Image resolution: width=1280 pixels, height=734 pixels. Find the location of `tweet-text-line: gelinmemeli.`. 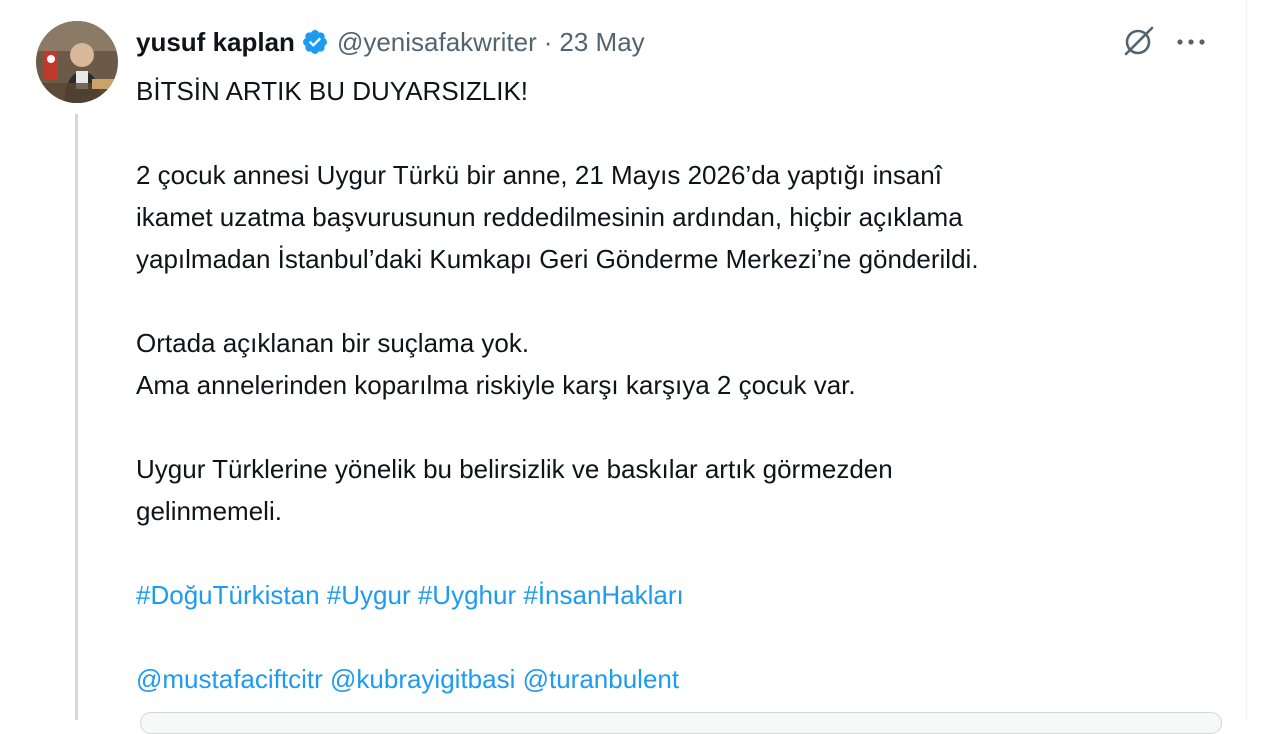

tweet-text-line: gelinmemeli. is located at coordinates (209, 511).